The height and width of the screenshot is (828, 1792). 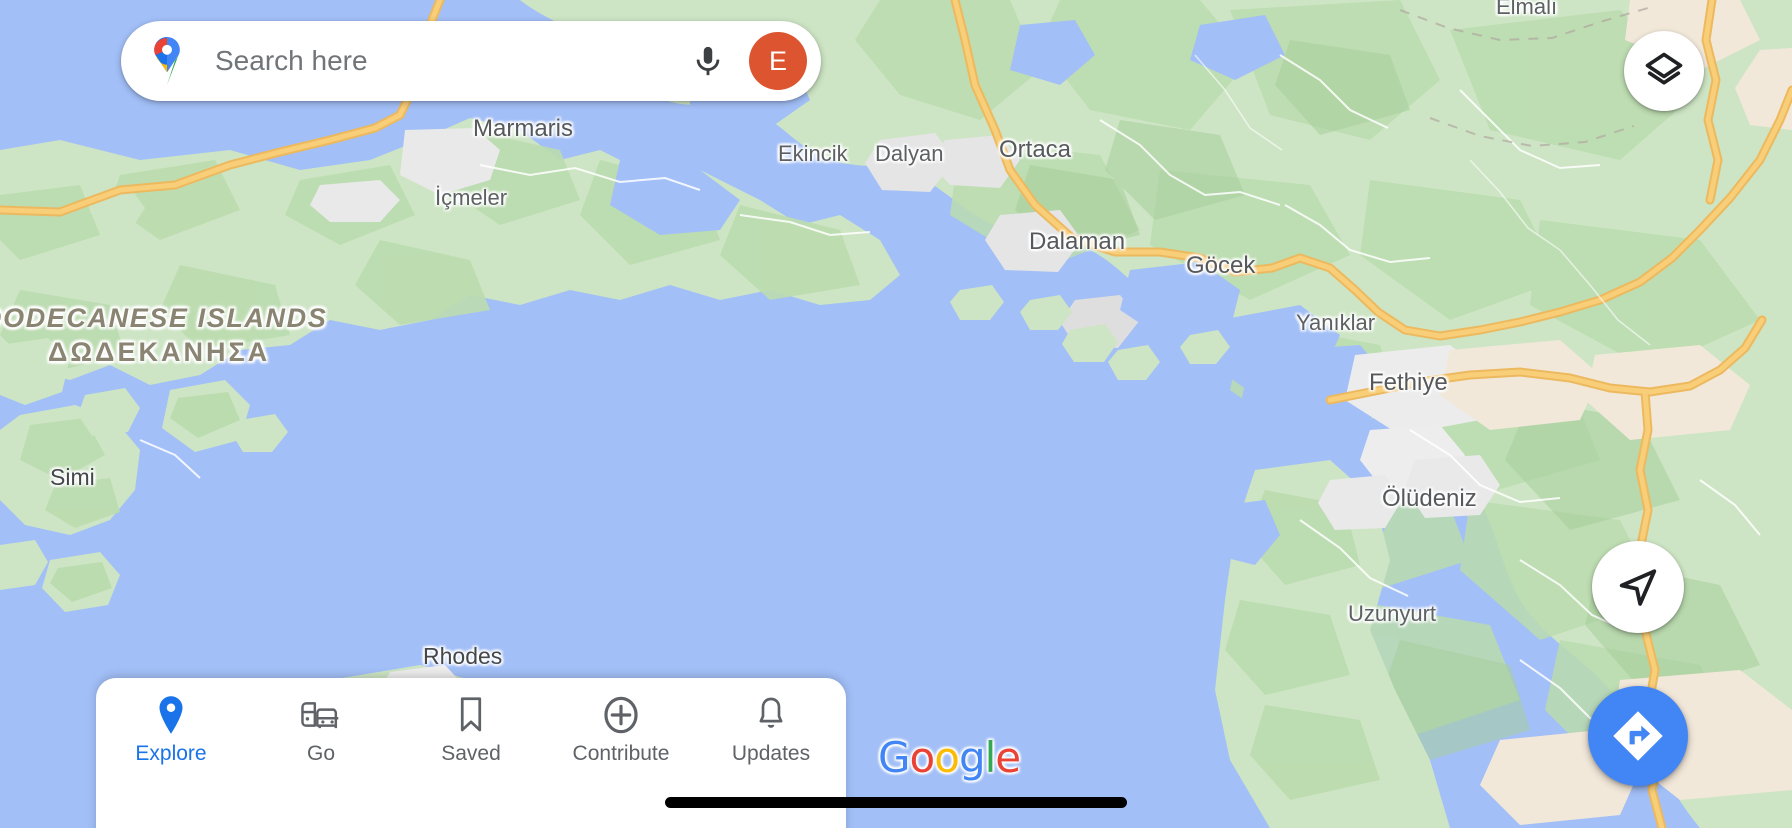 What do you see at coordinates (708, 61) in the screenshot?
I see `microphone-icon` at bounding box center [708, 61].